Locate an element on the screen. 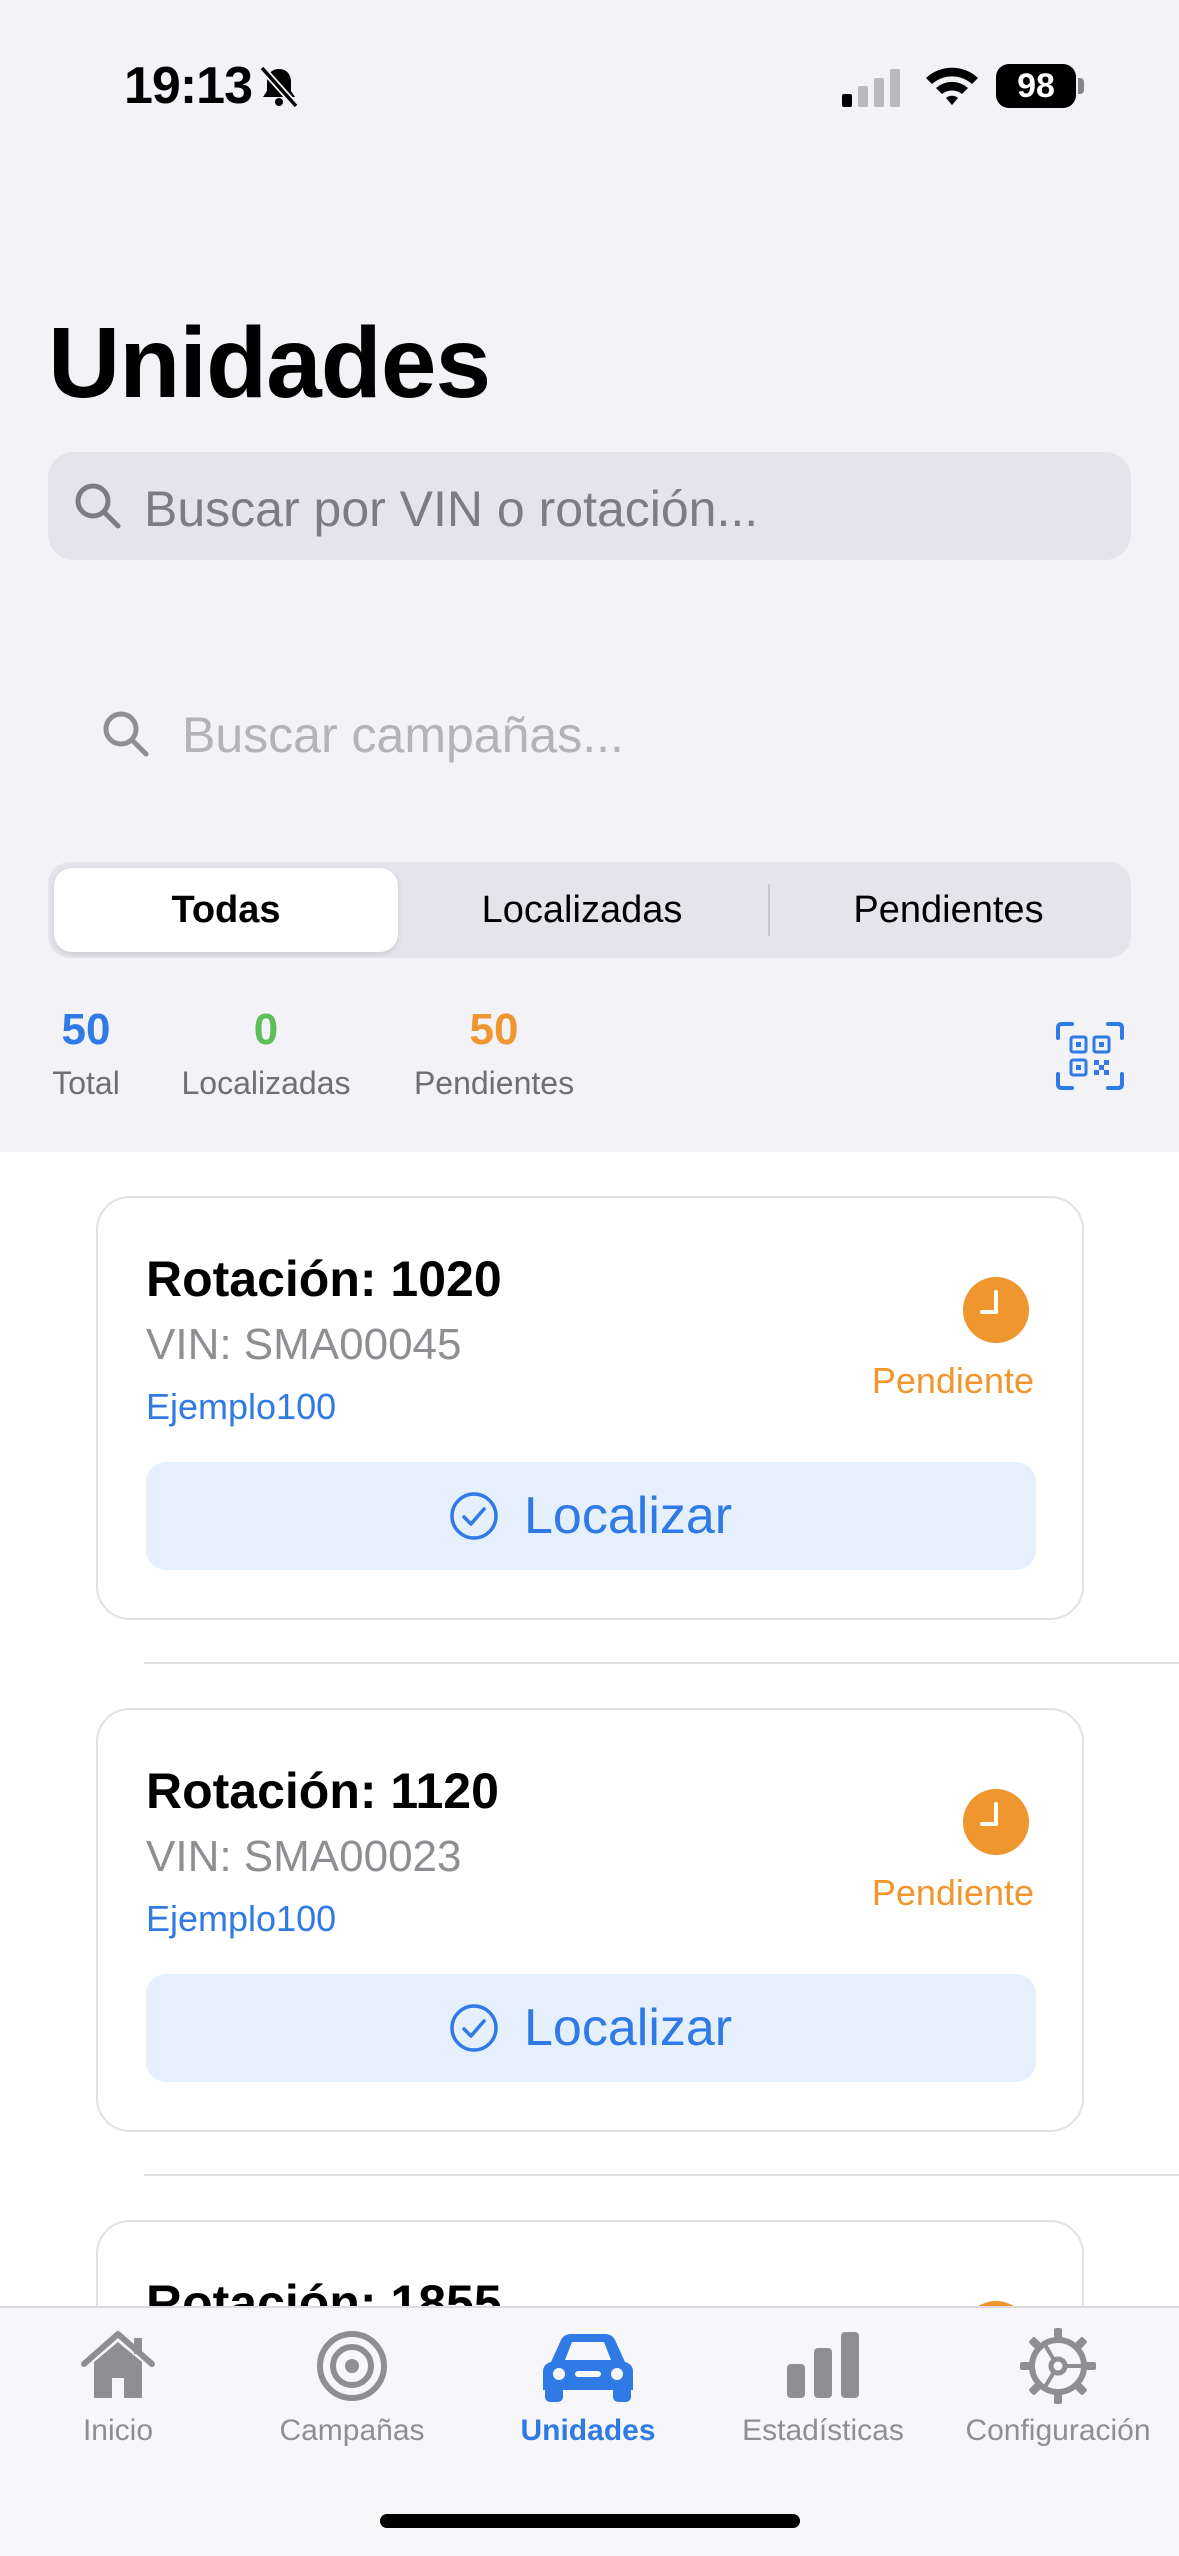 This screenshot has width=1179, height=2556. filter-segmented-control: Todas Localizadas Pendientes is located at coordinates (589, 910).